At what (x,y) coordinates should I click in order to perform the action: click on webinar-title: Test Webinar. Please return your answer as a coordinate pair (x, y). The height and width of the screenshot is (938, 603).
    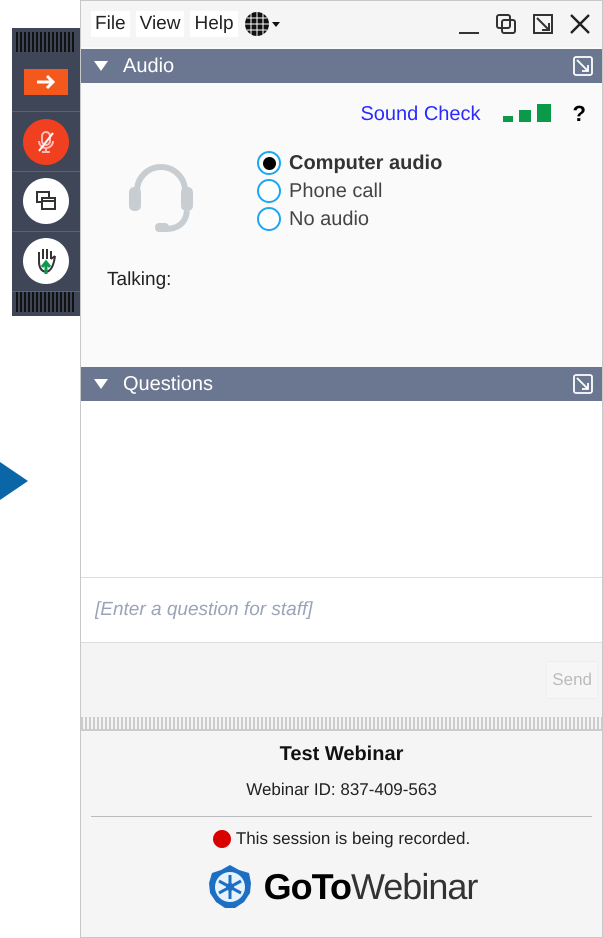
    Looking at the image, I should click on (342, 754).